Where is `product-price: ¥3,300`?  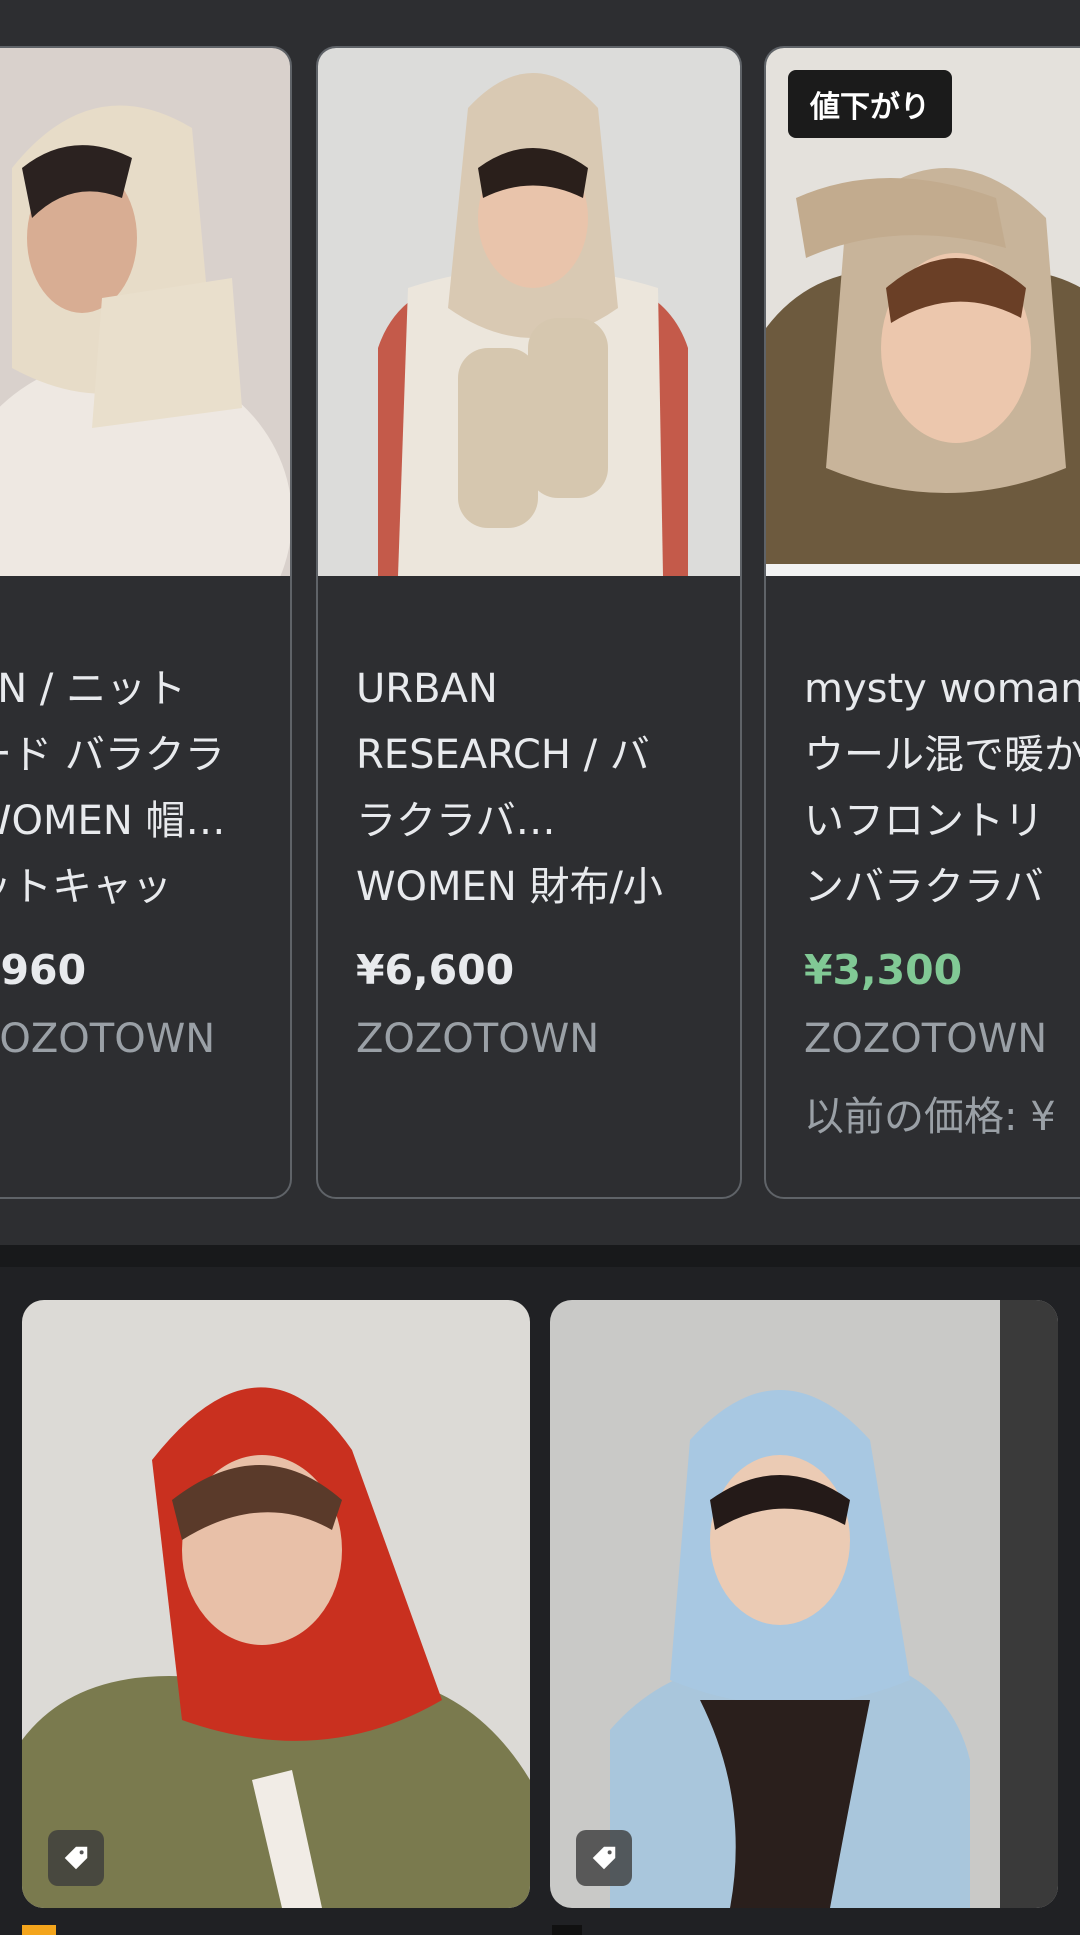 product-price: ¥3,300 is located at coordinates (883, 970).